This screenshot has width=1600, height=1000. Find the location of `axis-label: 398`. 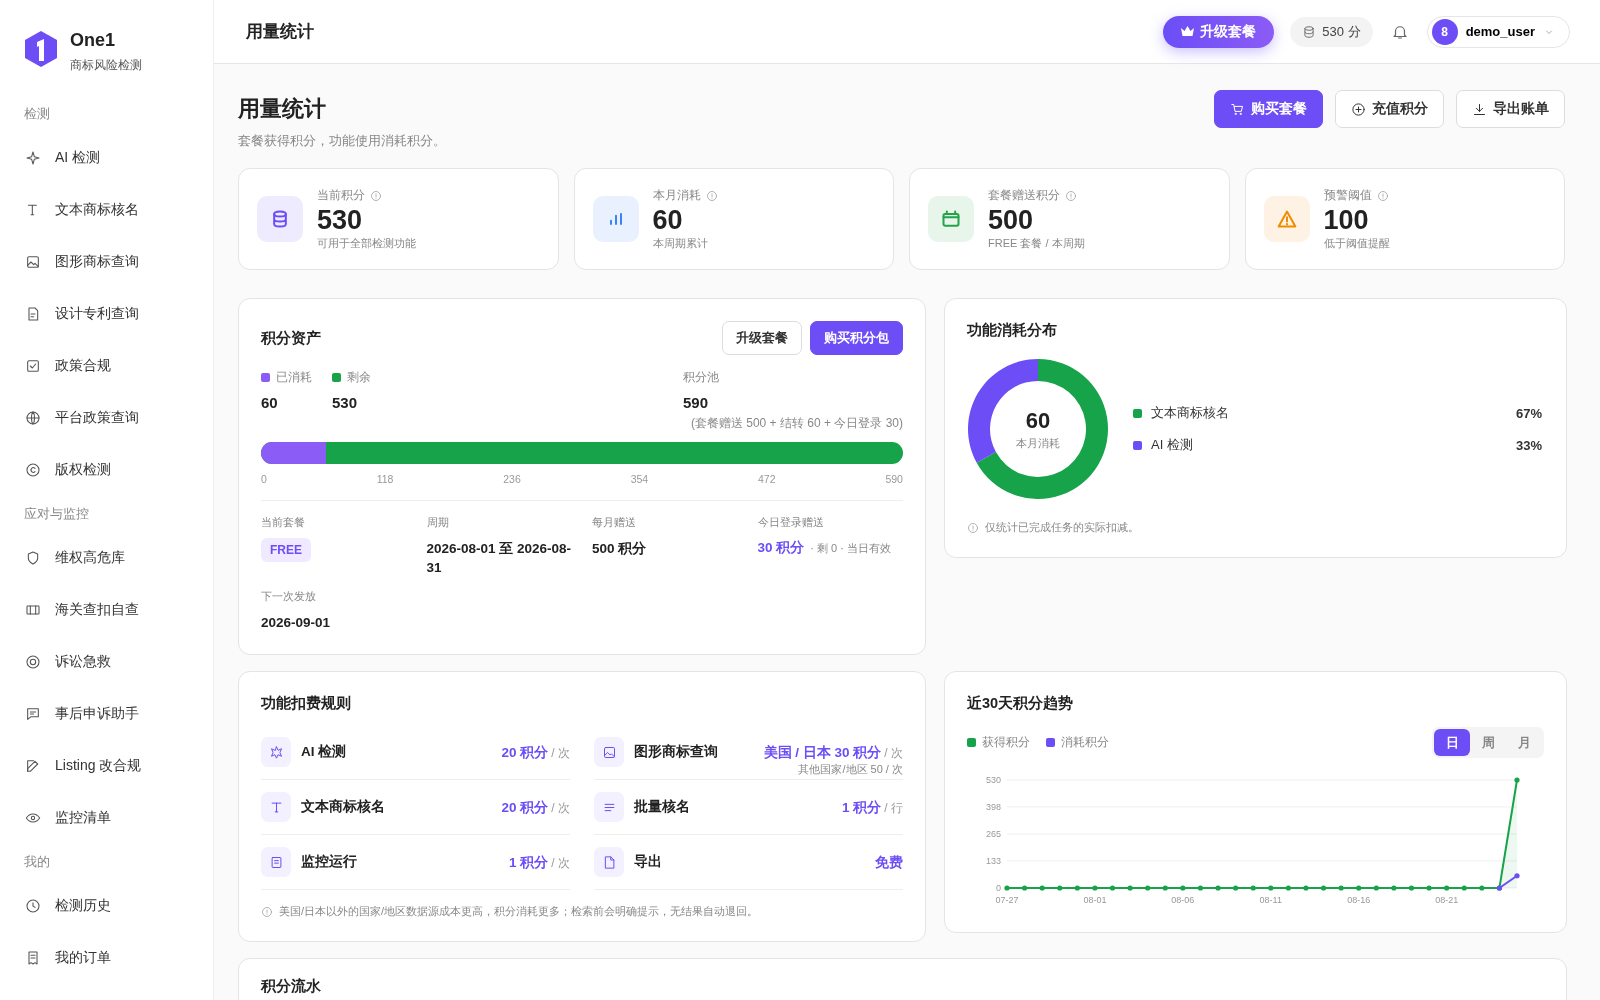

axis-label: 398 is located at coordinates (993, 806).